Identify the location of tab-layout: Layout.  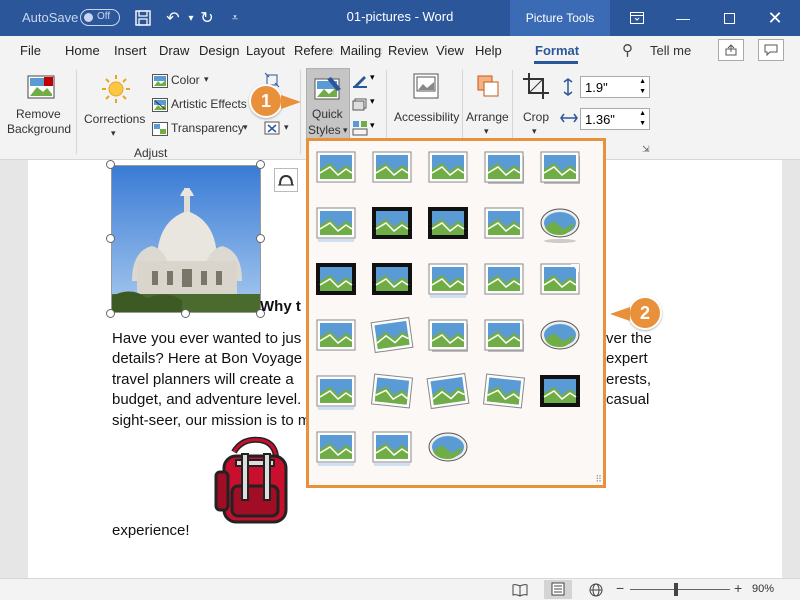
(267, 50).